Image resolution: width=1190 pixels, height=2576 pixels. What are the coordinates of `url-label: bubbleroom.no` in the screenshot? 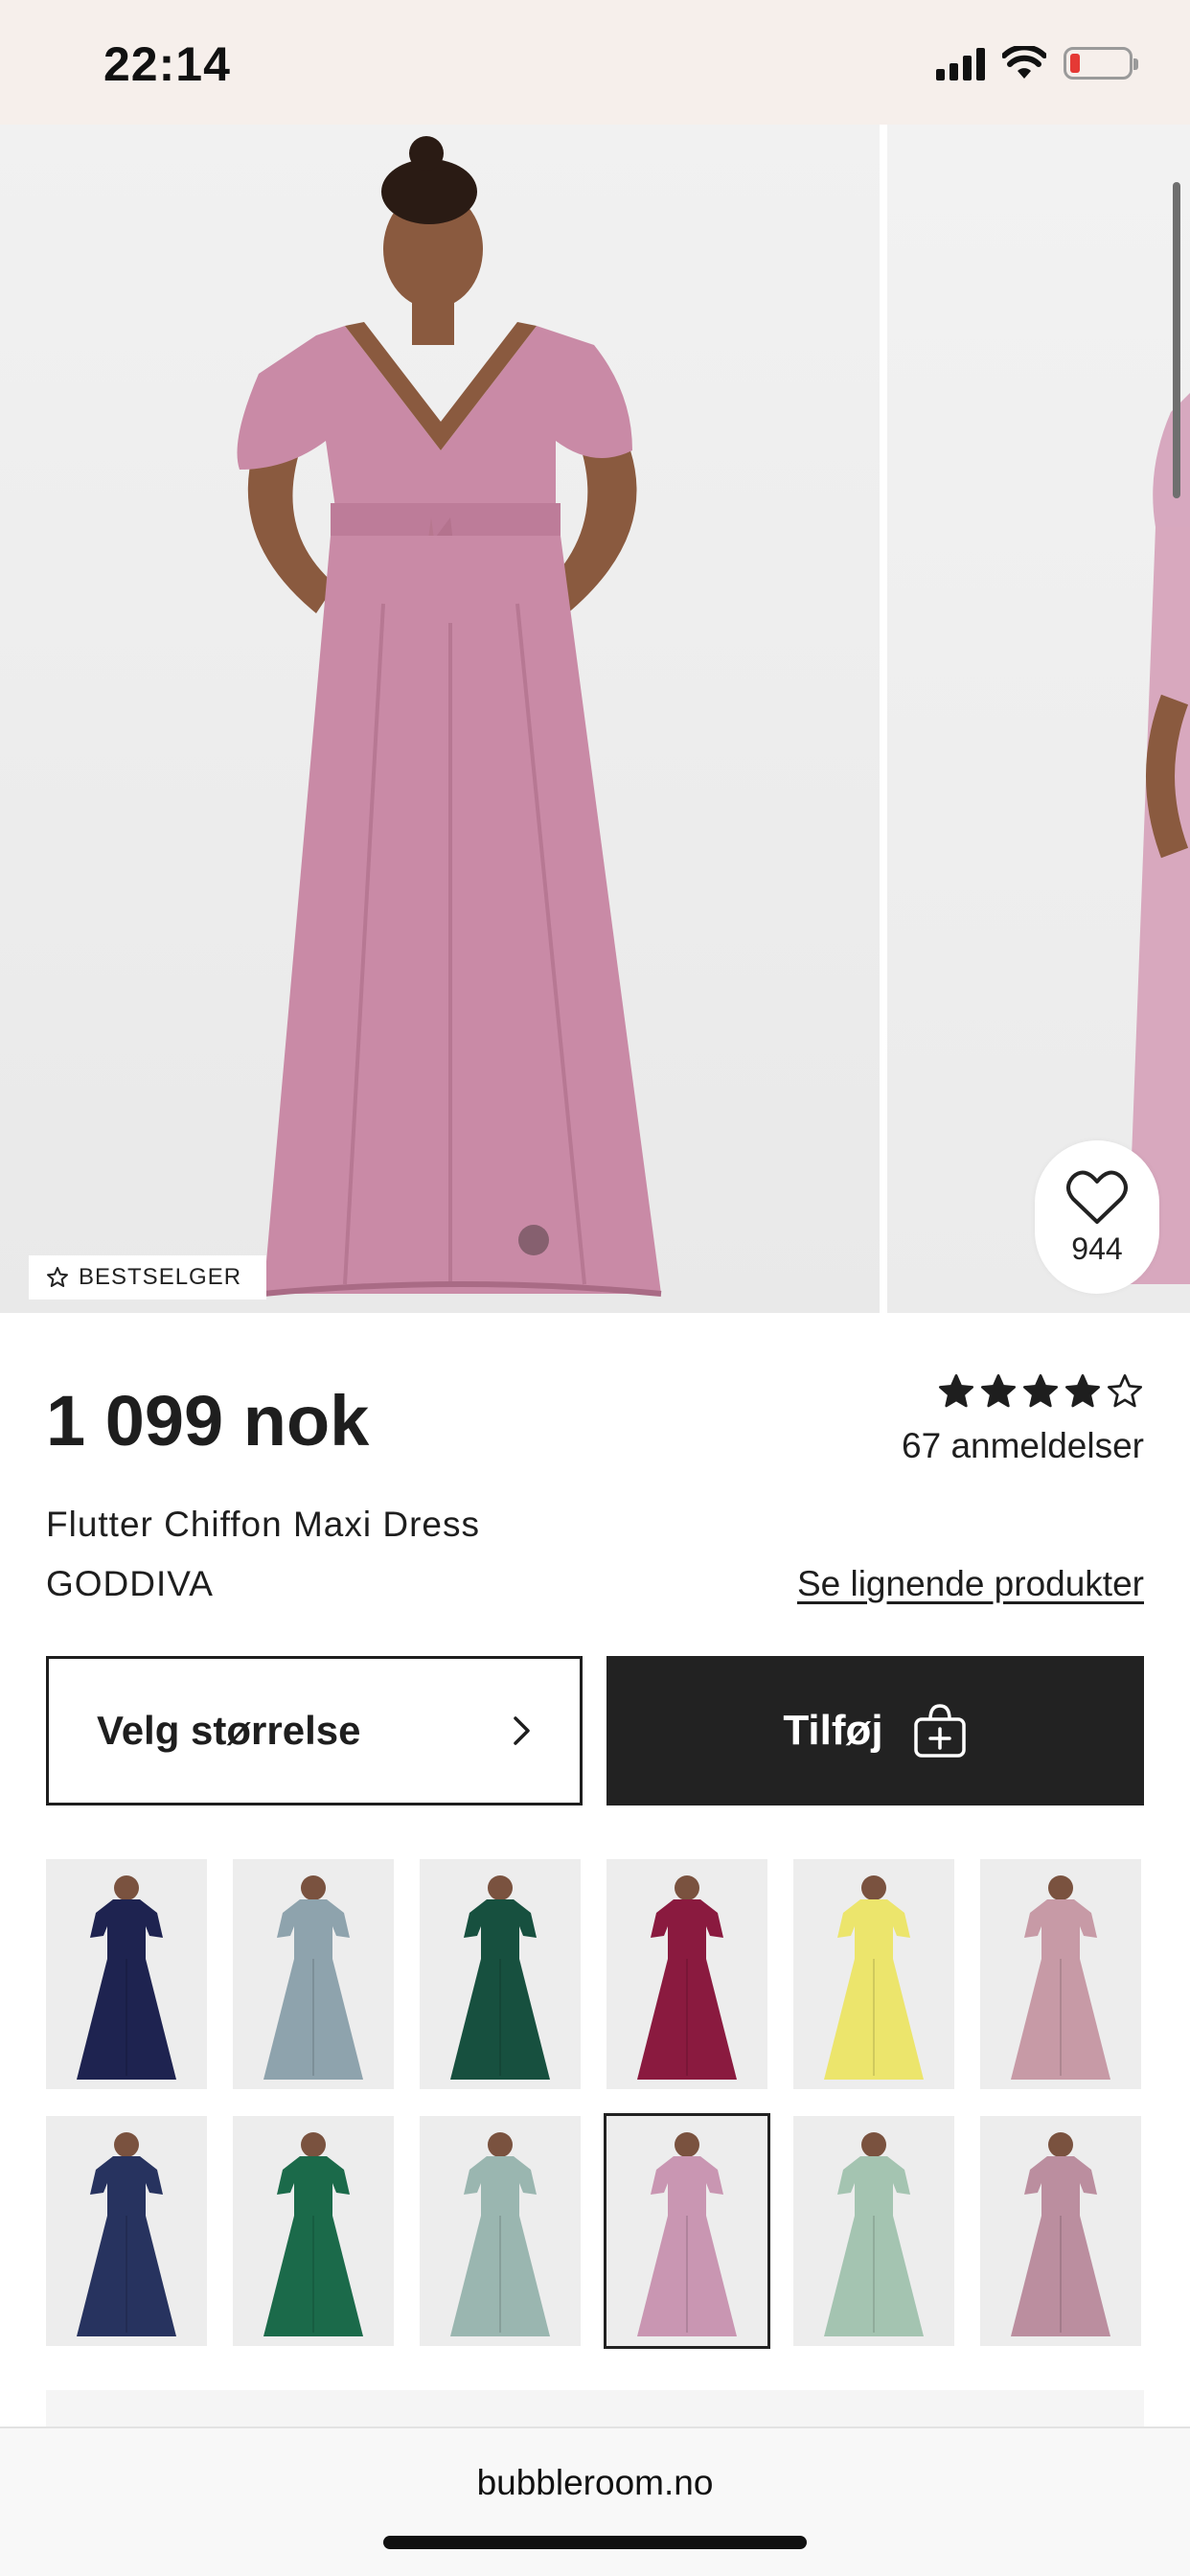 It's located at (595, 2483).